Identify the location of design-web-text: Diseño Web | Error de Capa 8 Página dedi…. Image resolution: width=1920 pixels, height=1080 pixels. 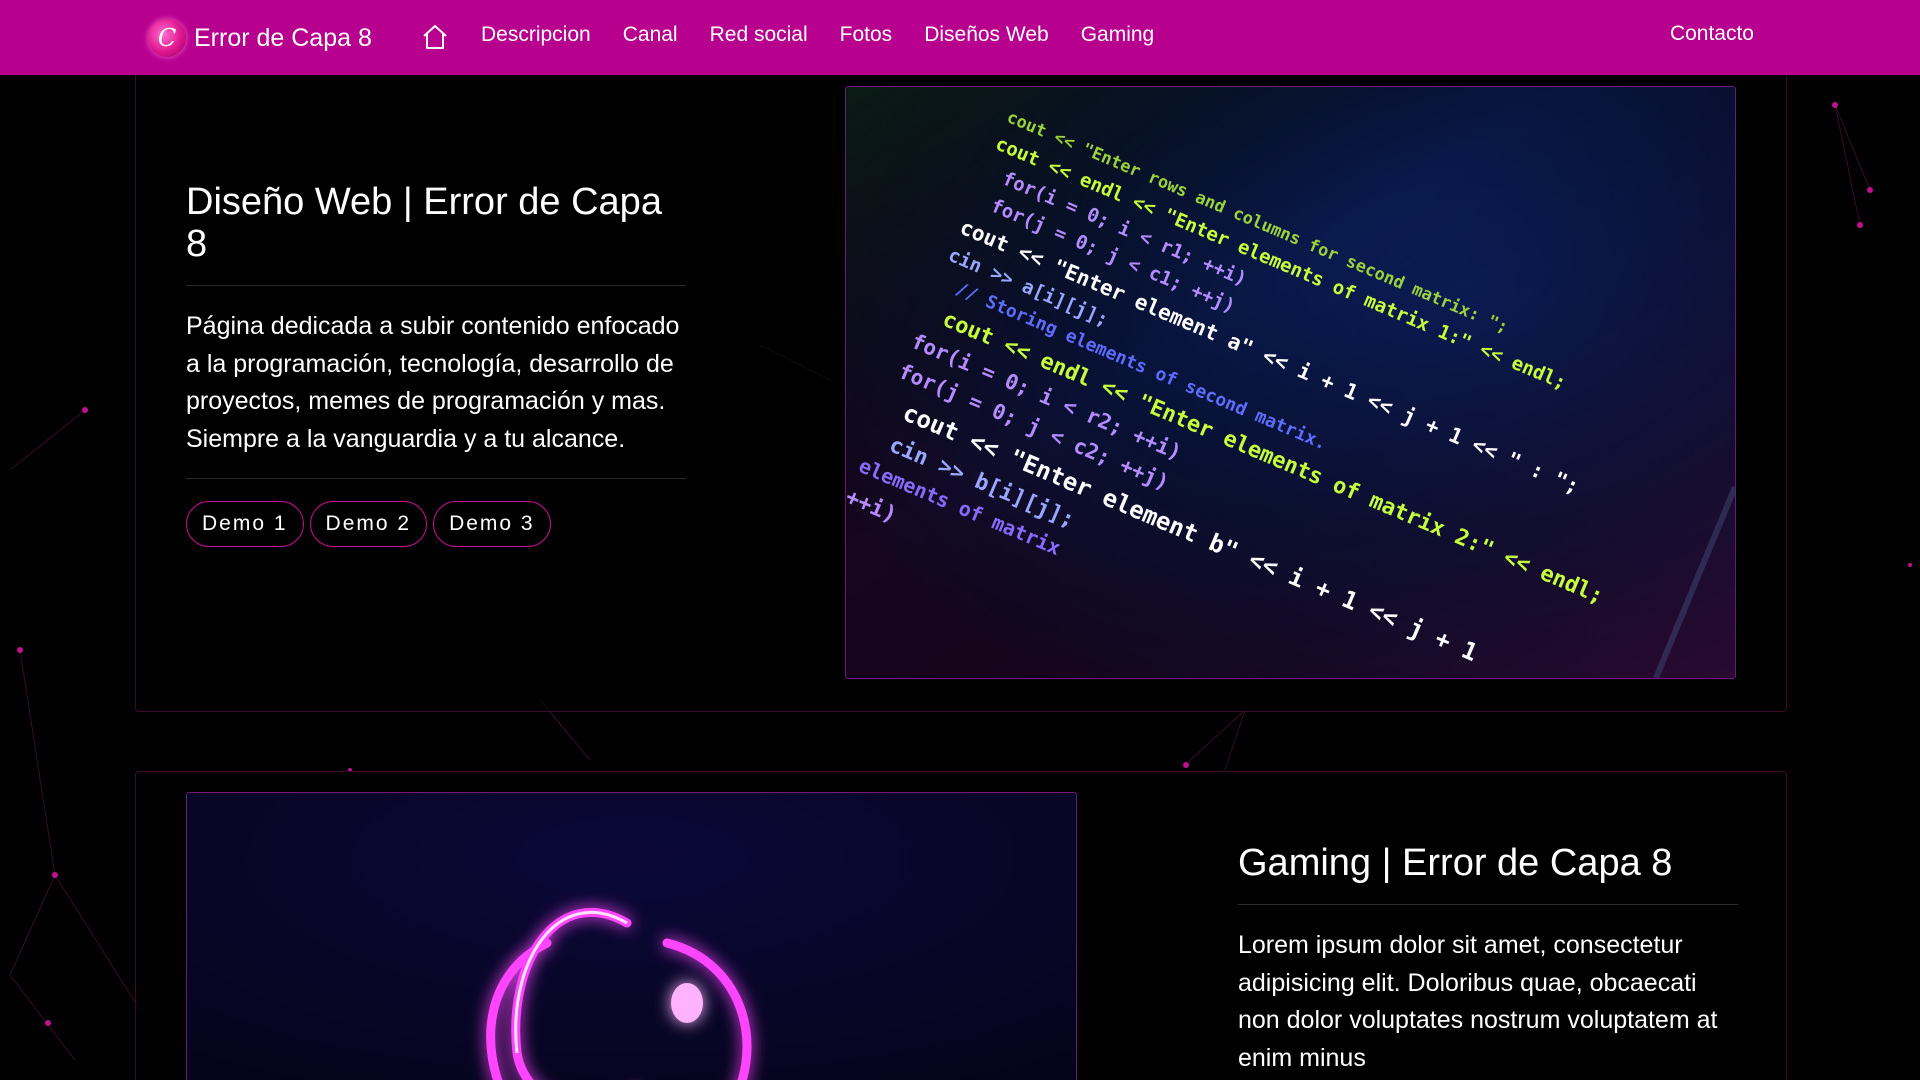
(436, 364).